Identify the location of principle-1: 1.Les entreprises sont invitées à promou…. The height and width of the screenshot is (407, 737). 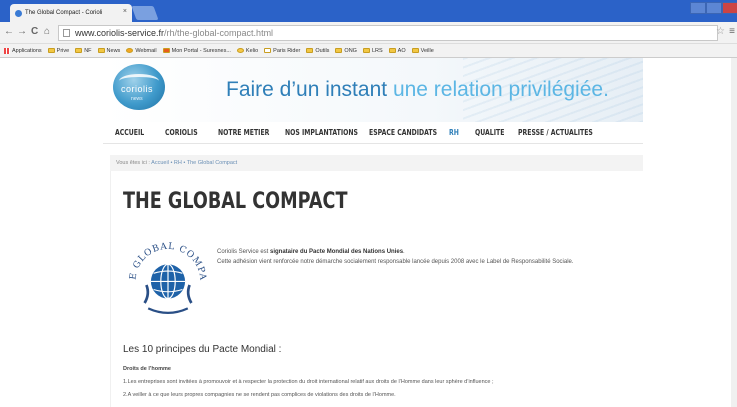
(308, 382).